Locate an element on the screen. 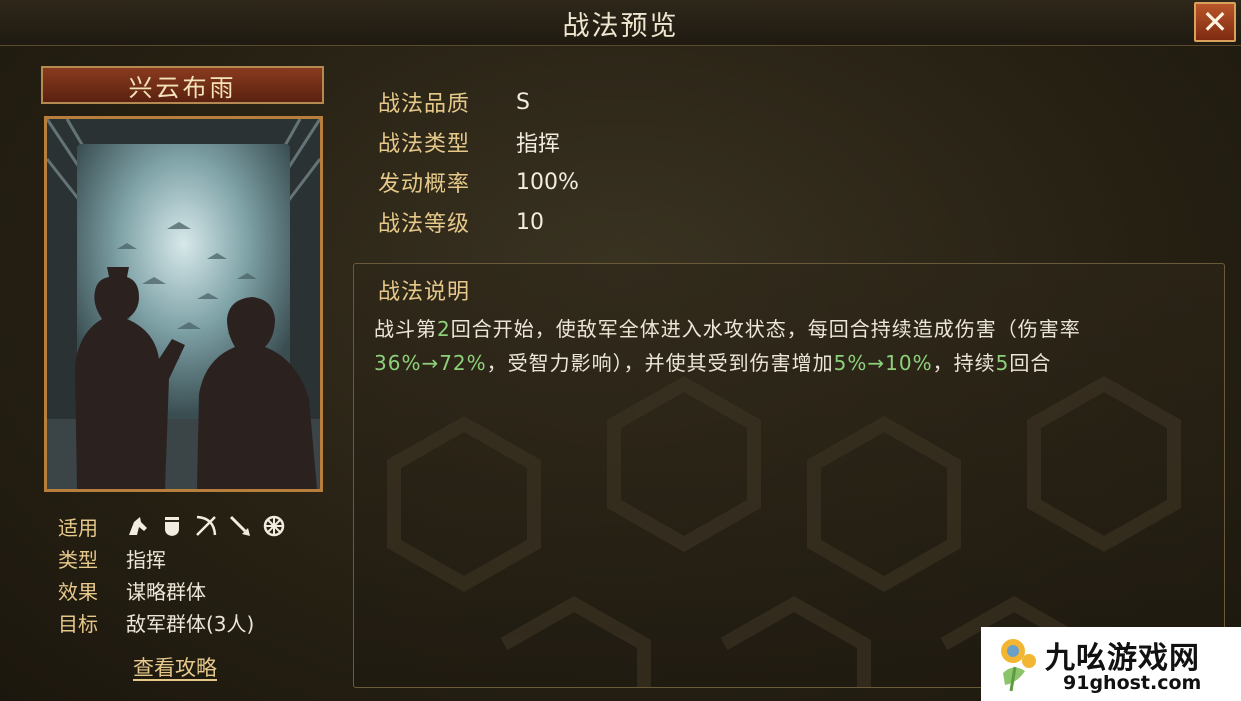 The width and height of the screenshot is (1241, 701). skill-stats: 战法品质 S 战法类型 指挥 发动概率 100% 战法等级 10 is located at coordinates (478, 162).